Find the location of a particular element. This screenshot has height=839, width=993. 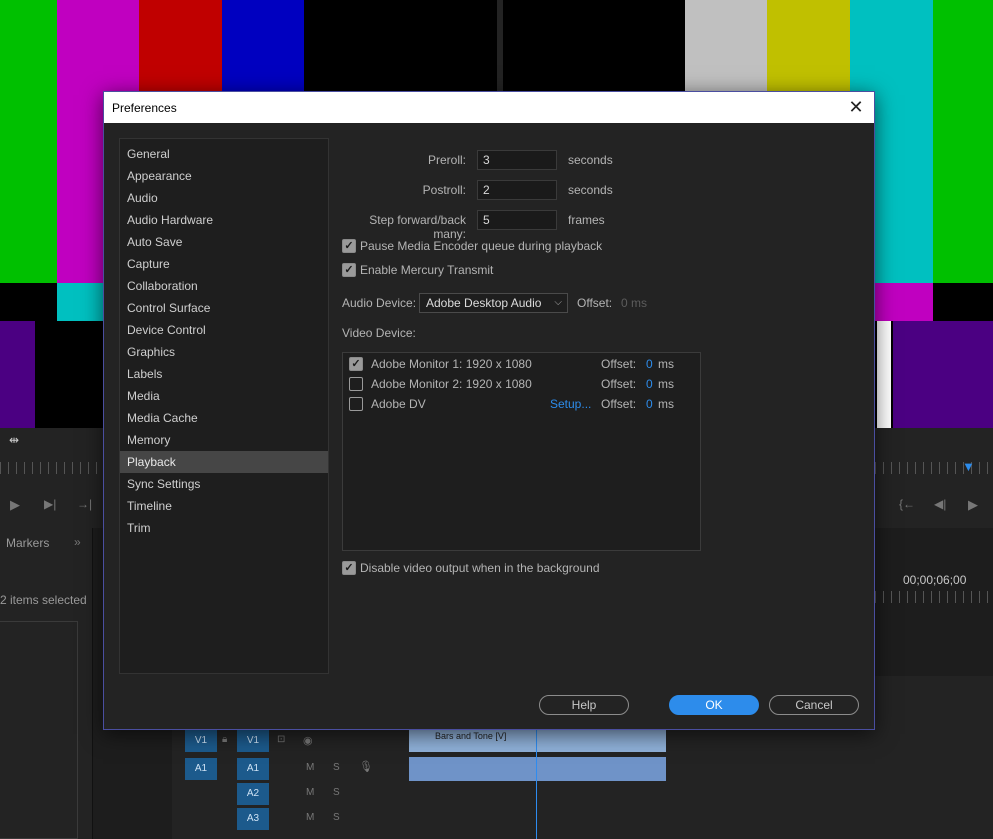

audio-offset-label: Offset: is located at coordinates (595, 303).